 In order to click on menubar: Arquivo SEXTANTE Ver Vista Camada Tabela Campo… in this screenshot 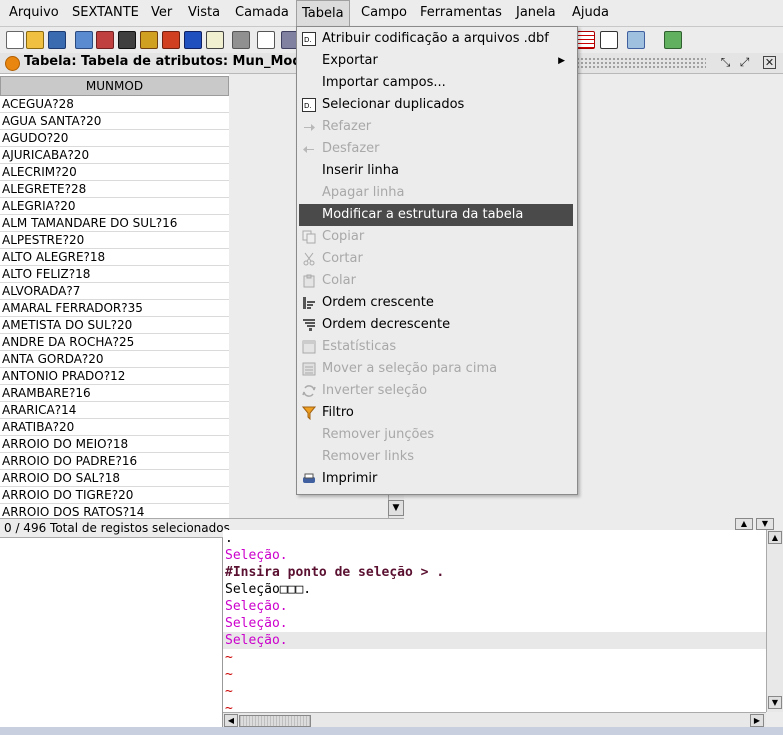, I will do `click(391, 13)`.